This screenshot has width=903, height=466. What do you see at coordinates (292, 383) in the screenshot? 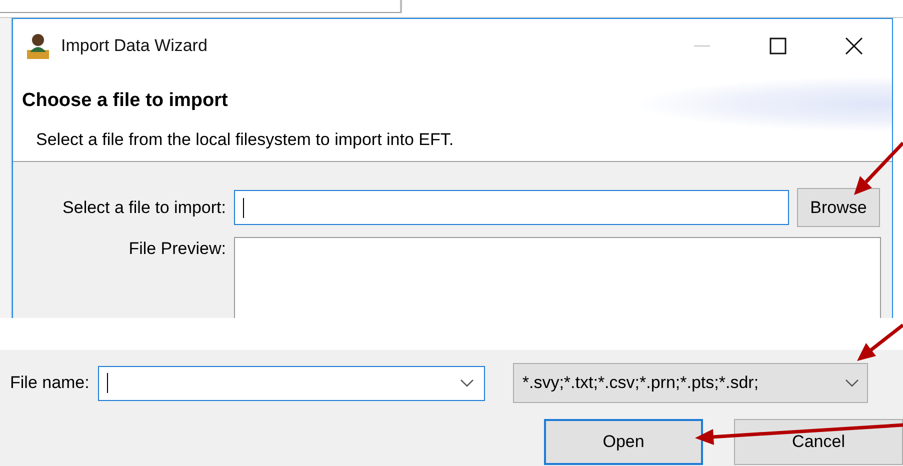
I see `file-name-combo` at bounding box center [292, 383].